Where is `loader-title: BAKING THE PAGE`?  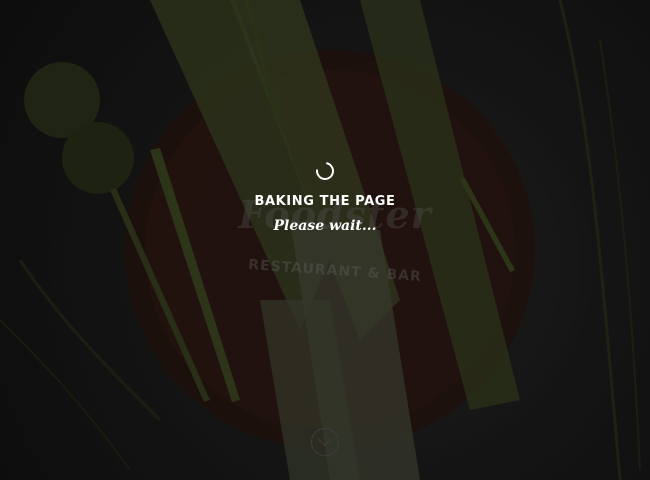
loader-title: BAKING THE PAGE is located at coordinates (325, 201).